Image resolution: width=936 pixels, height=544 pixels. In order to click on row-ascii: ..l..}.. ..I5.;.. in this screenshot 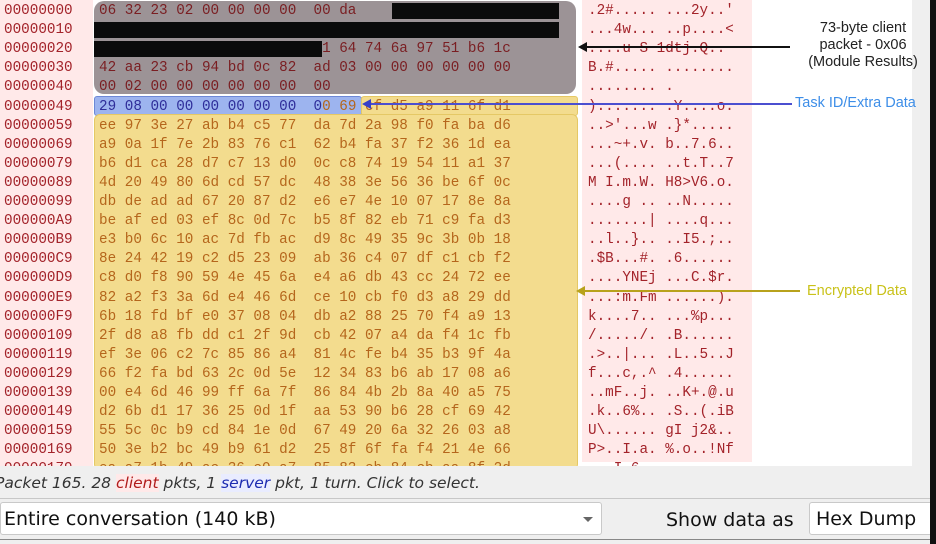, I will do `click(661, 240)`.